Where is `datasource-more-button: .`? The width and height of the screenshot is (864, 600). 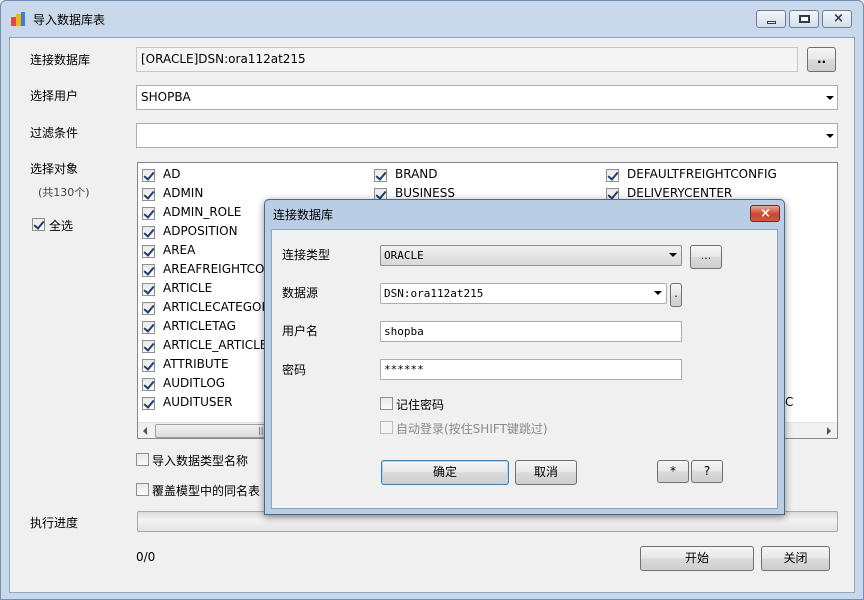
datasource-more-button: . is located at coordinates (676, 295).